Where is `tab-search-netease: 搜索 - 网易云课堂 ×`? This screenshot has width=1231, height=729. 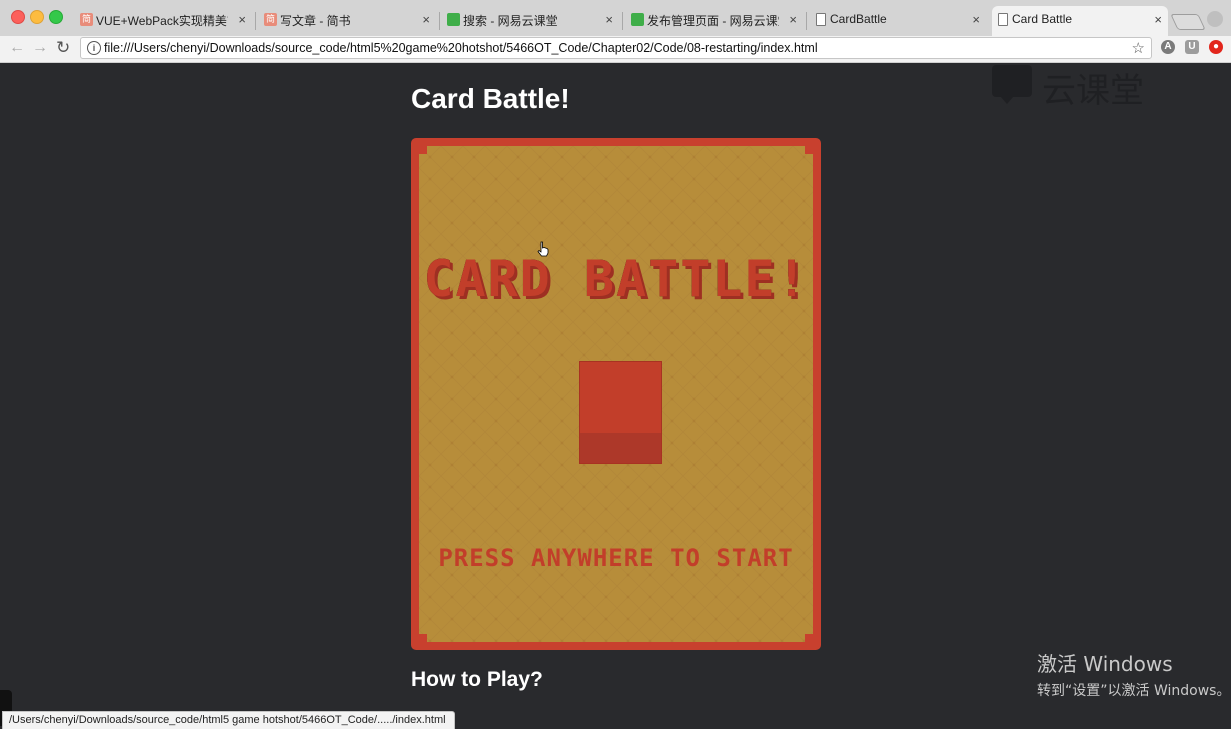 tab-search-netease: 搜索 - 网易云课堂 × is located at coordinates (531, 21).